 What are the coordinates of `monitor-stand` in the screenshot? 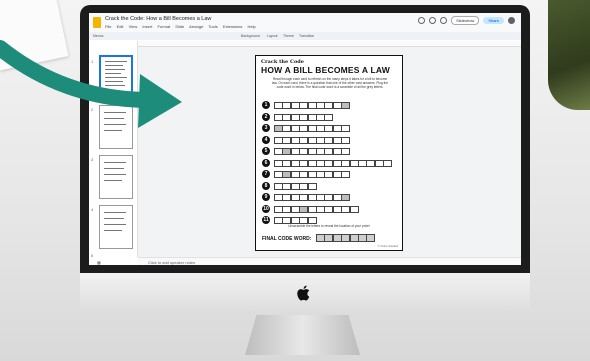 It's located at (302, 335).